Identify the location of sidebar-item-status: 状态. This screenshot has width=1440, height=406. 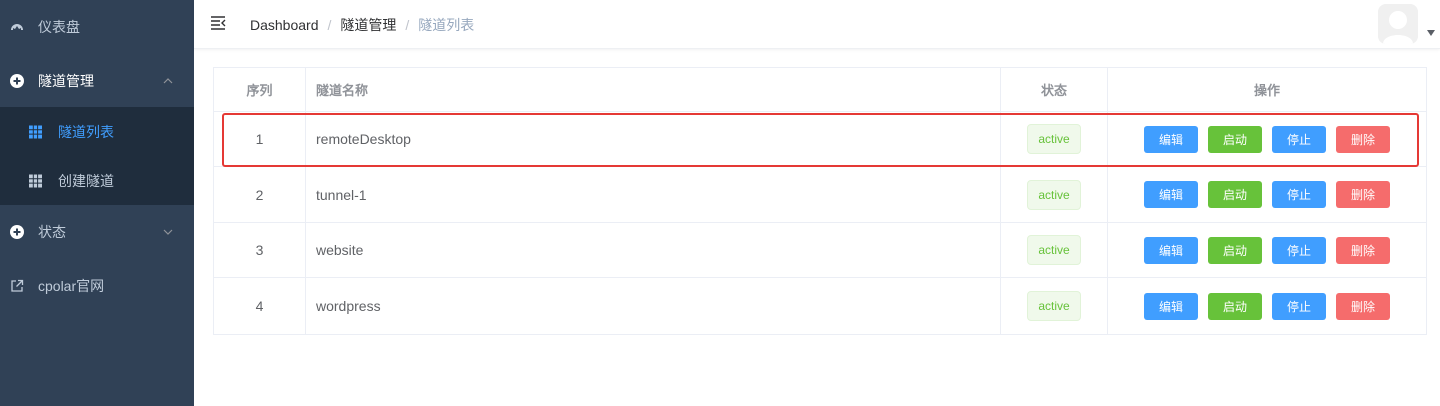
(97, 232).